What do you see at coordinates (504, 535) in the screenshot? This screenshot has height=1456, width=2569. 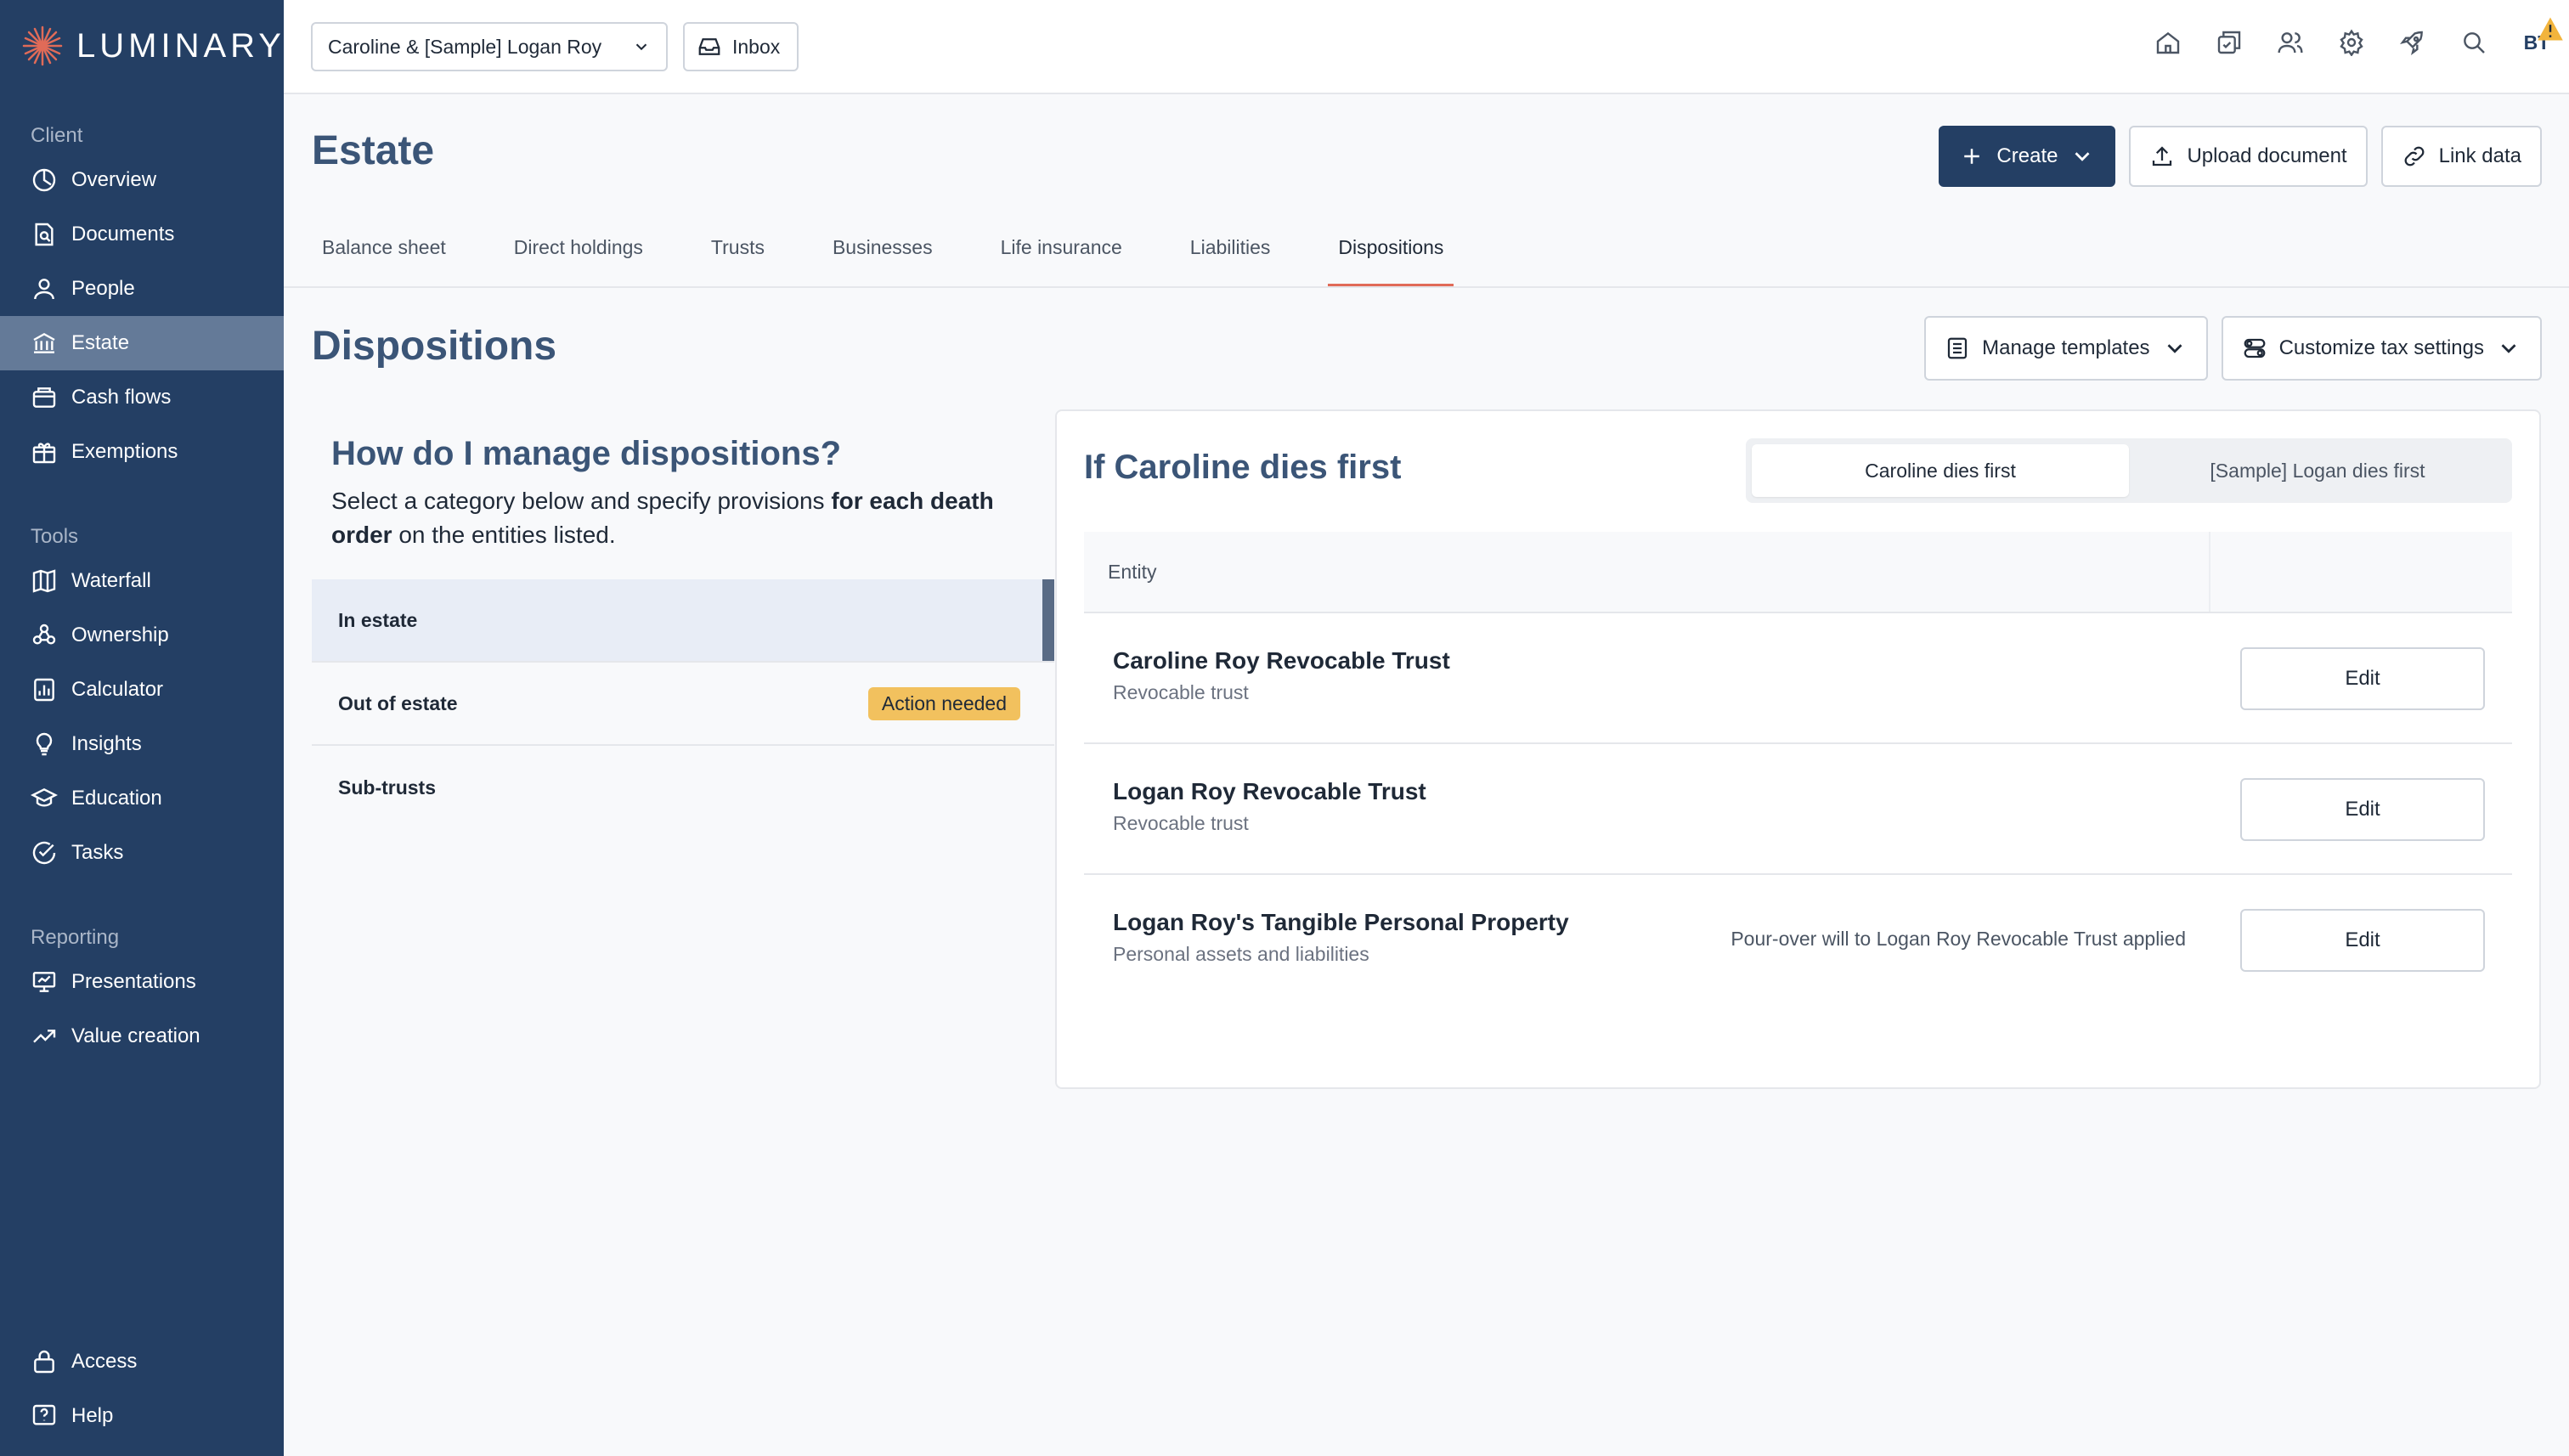 I see `help-text-after: on the entities listed.` at bounding box center [504, 535].